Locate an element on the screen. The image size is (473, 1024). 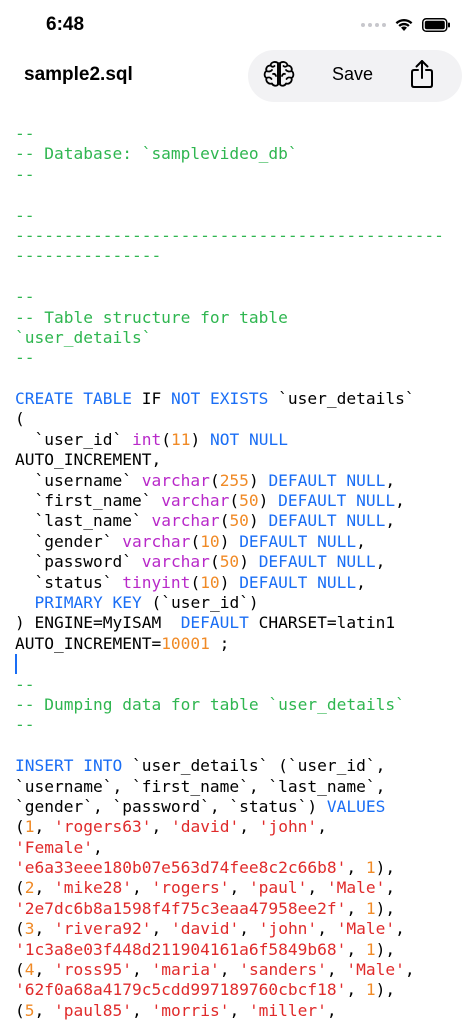
code-line: -- Database: `samplevideo_db` is located at coordinates (240, 154).